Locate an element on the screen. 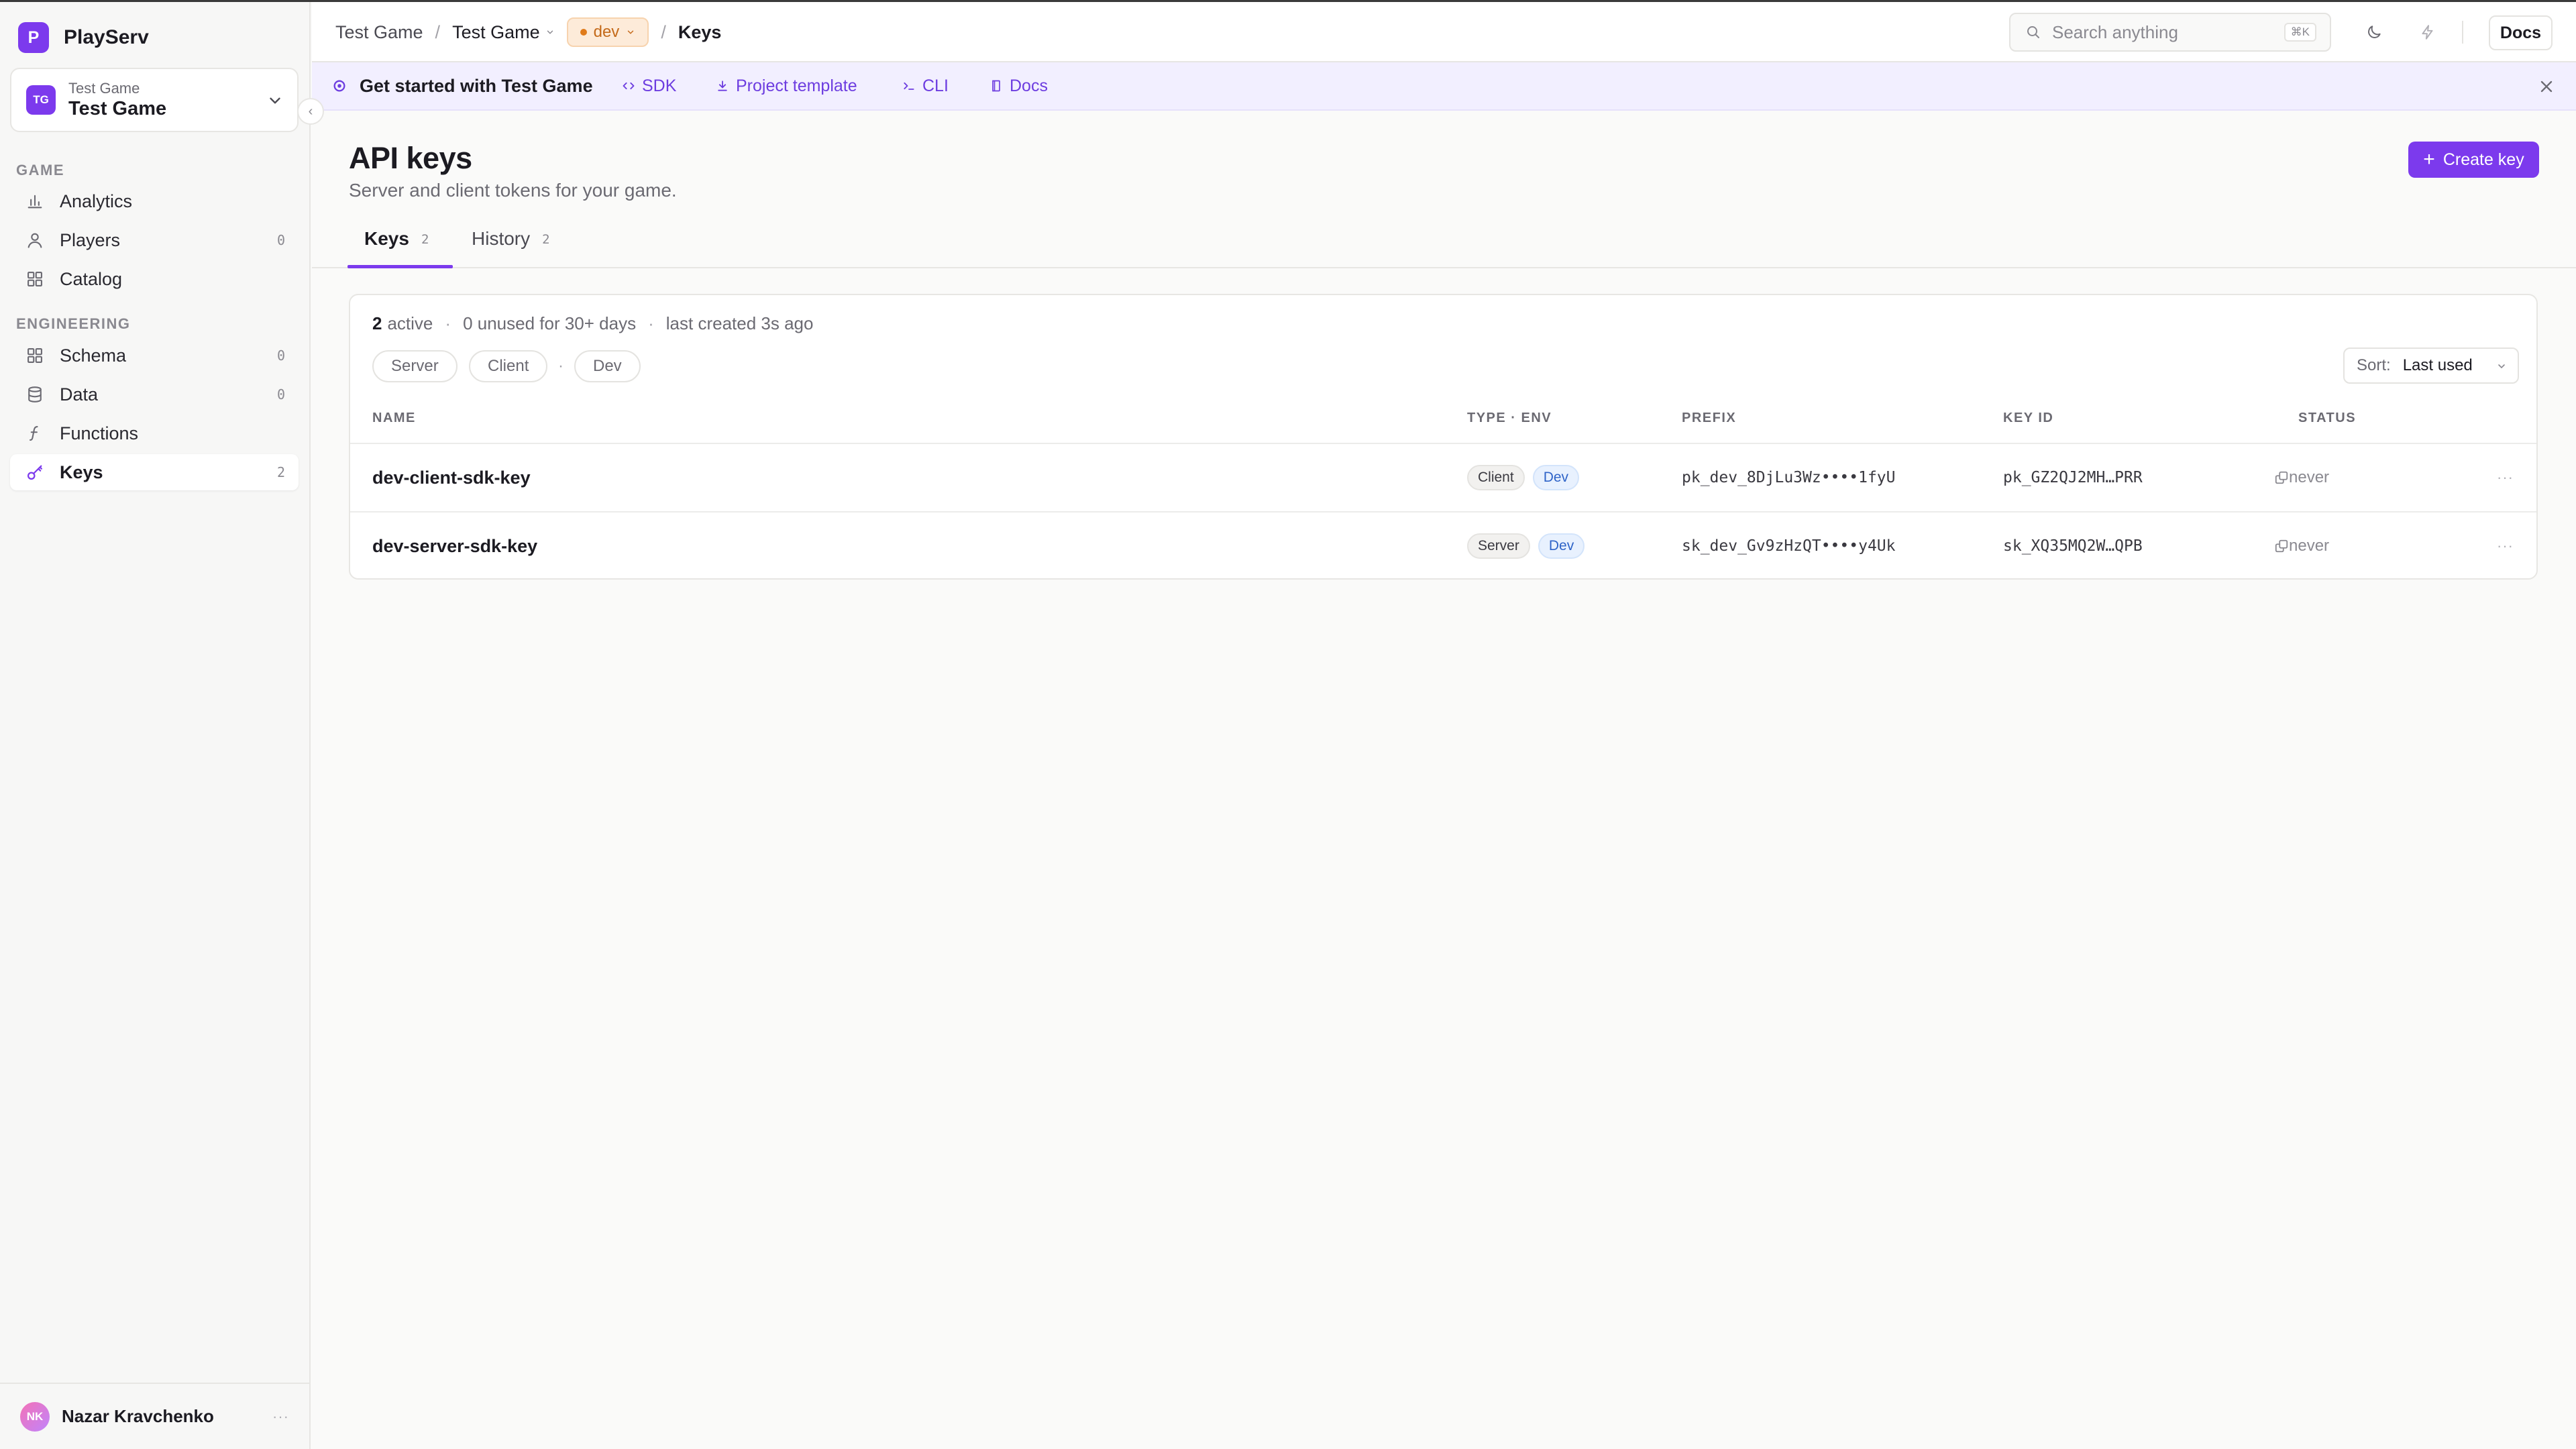 The image size is (2576, 1449). more-icon: ··· is located at coordinates (280, 1417).